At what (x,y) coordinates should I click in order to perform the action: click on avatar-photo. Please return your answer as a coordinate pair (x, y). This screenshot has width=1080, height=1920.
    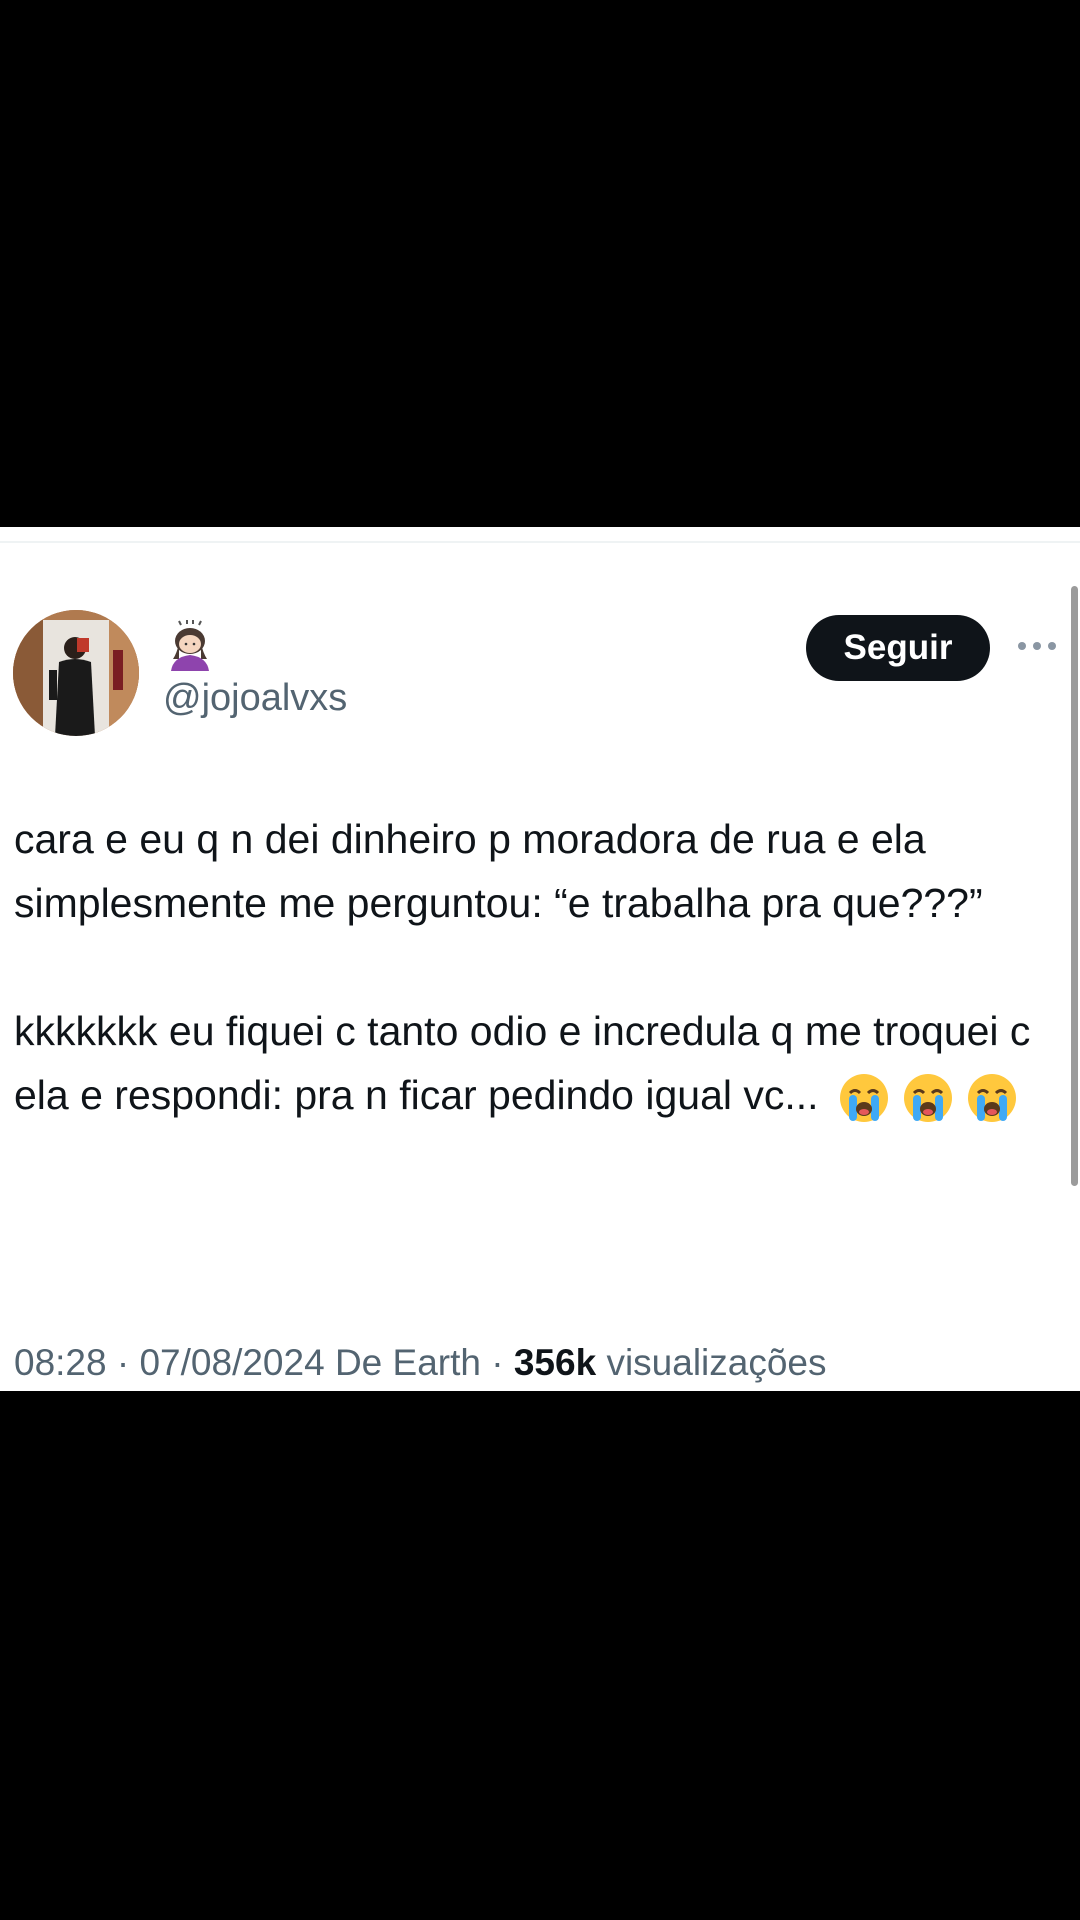
    Looking at the image, I should click on (76, 673).